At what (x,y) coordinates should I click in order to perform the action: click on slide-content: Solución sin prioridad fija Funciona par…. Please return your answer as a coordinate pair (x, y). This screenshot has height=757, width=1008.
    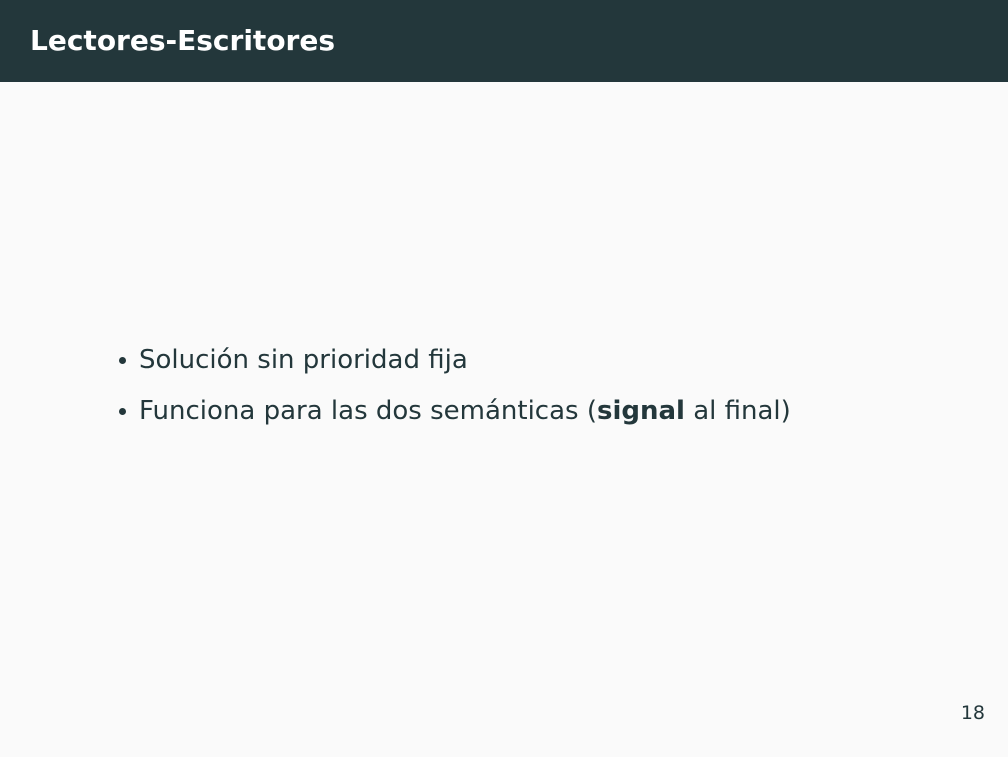
    Looking at the image, I should click on (546, 391).